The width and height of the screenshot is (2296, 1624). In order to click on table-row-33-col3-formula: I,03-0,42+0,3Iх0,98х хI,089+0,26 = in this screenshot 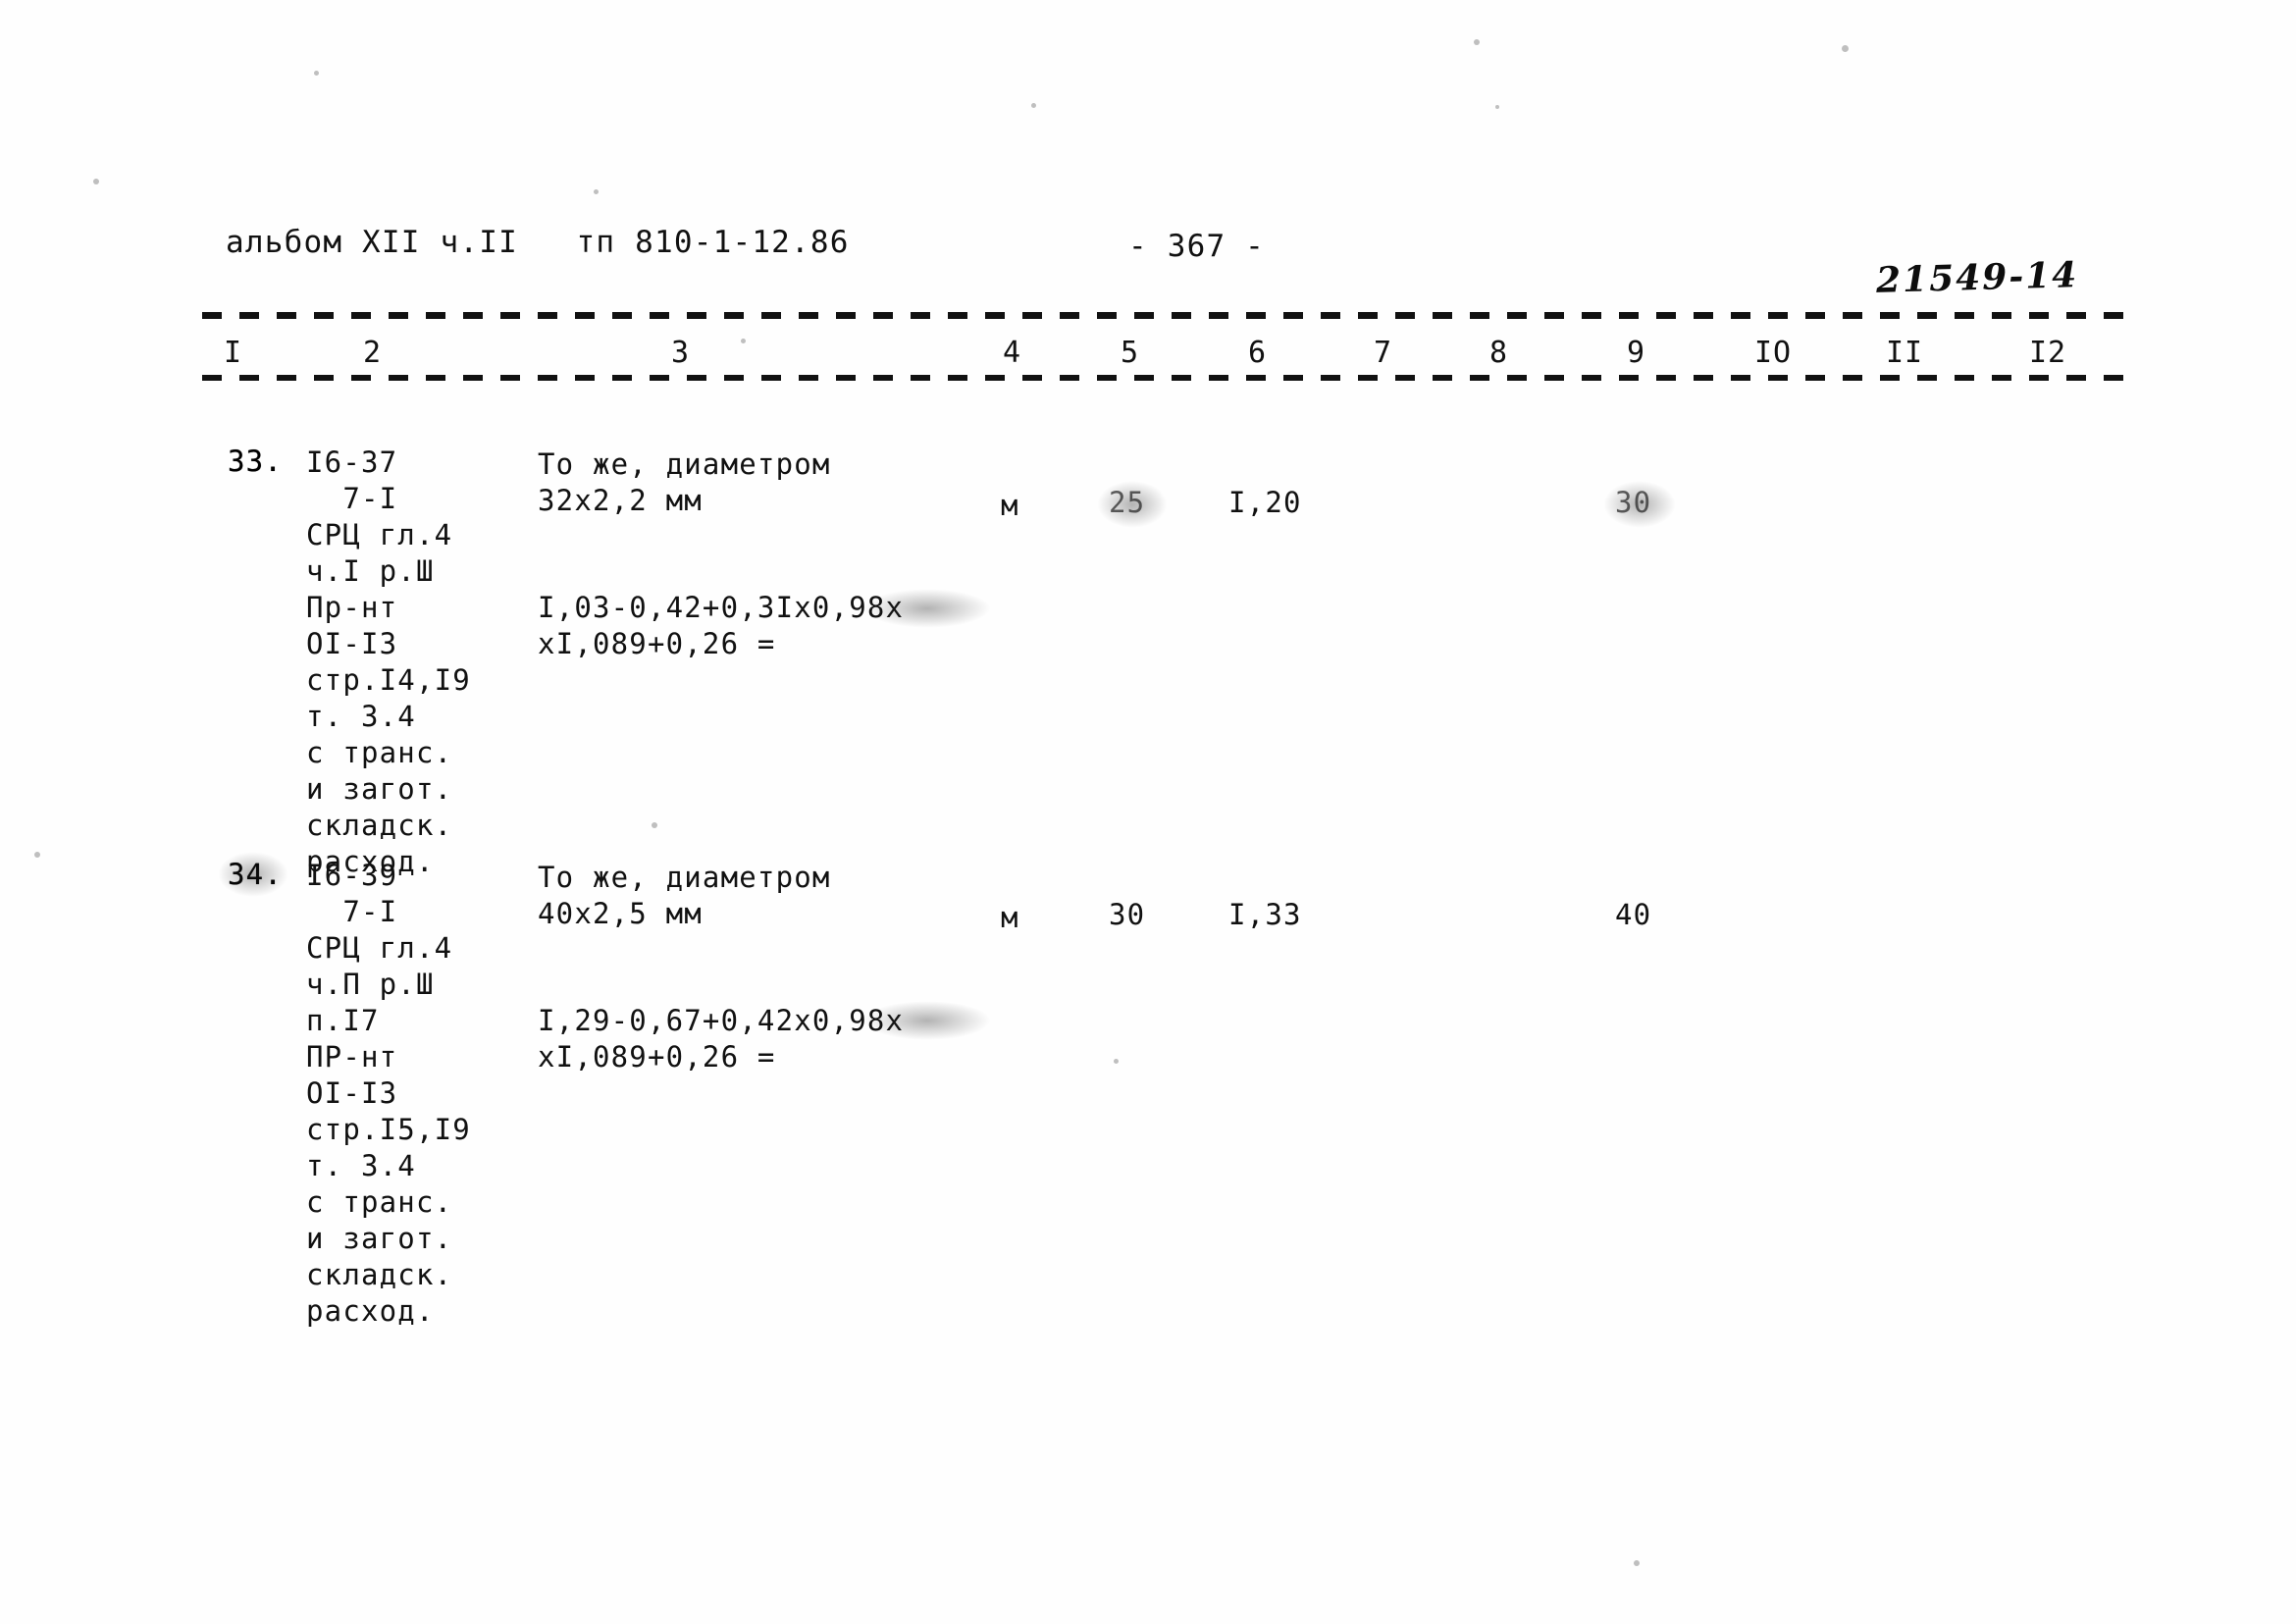, I will do `click(721, 625)`.